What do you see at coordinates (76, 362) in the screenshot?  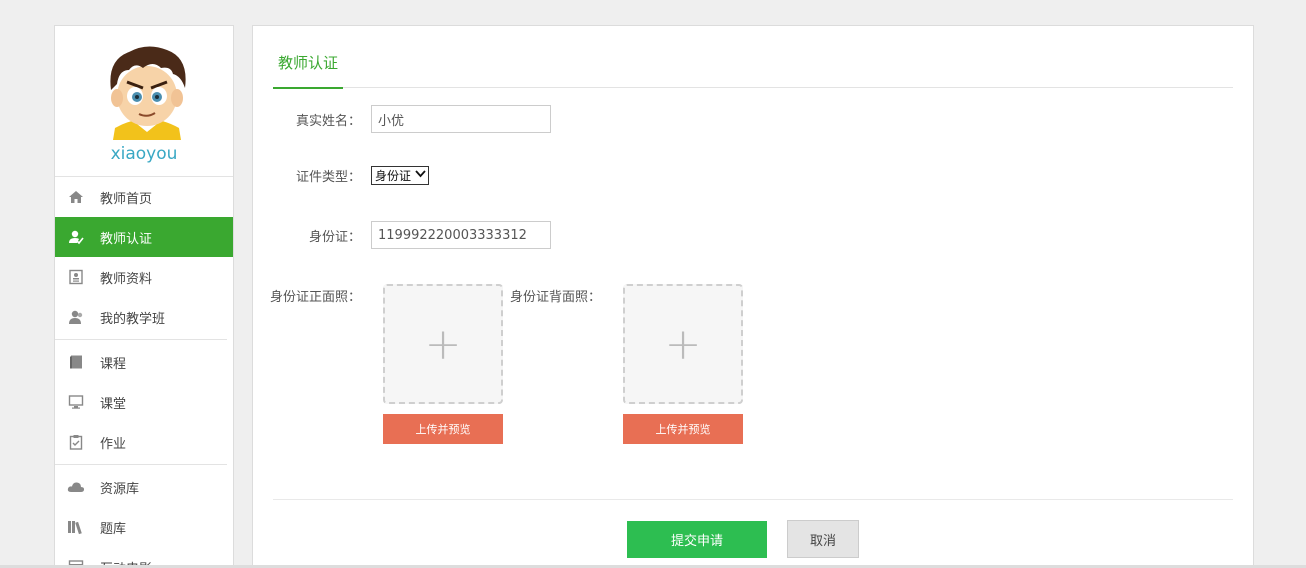 I see `book-icon` at bounding box center [76, 362].